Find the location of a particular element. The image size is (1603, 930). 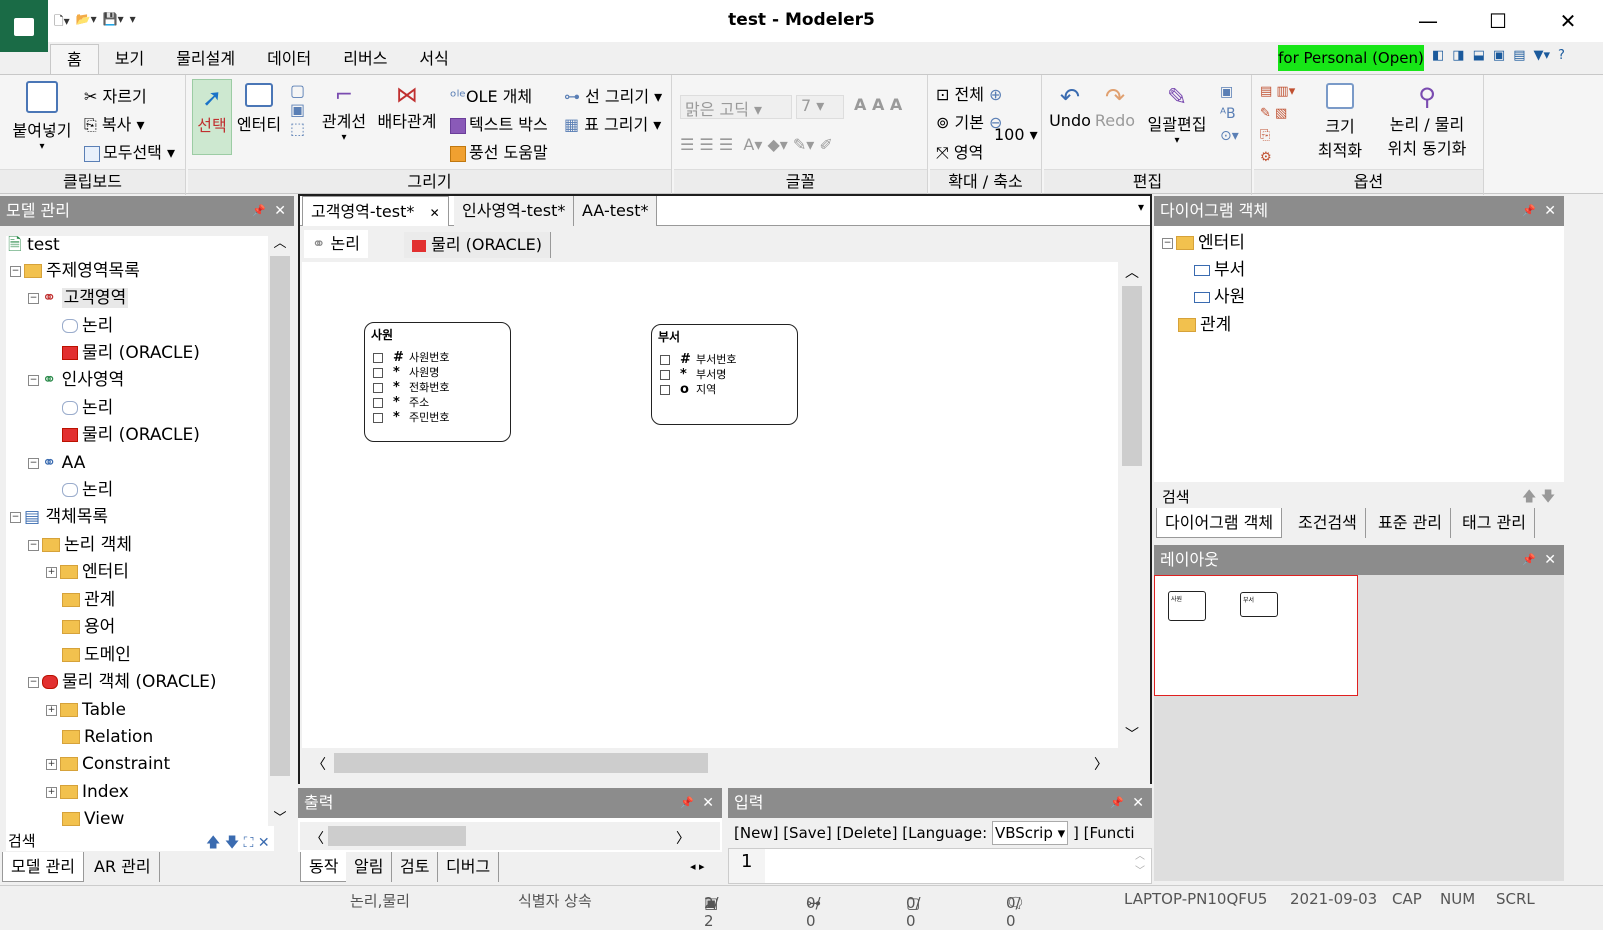

output-hscrollbar: 〈 〉 is located at coordinates (510, 836).